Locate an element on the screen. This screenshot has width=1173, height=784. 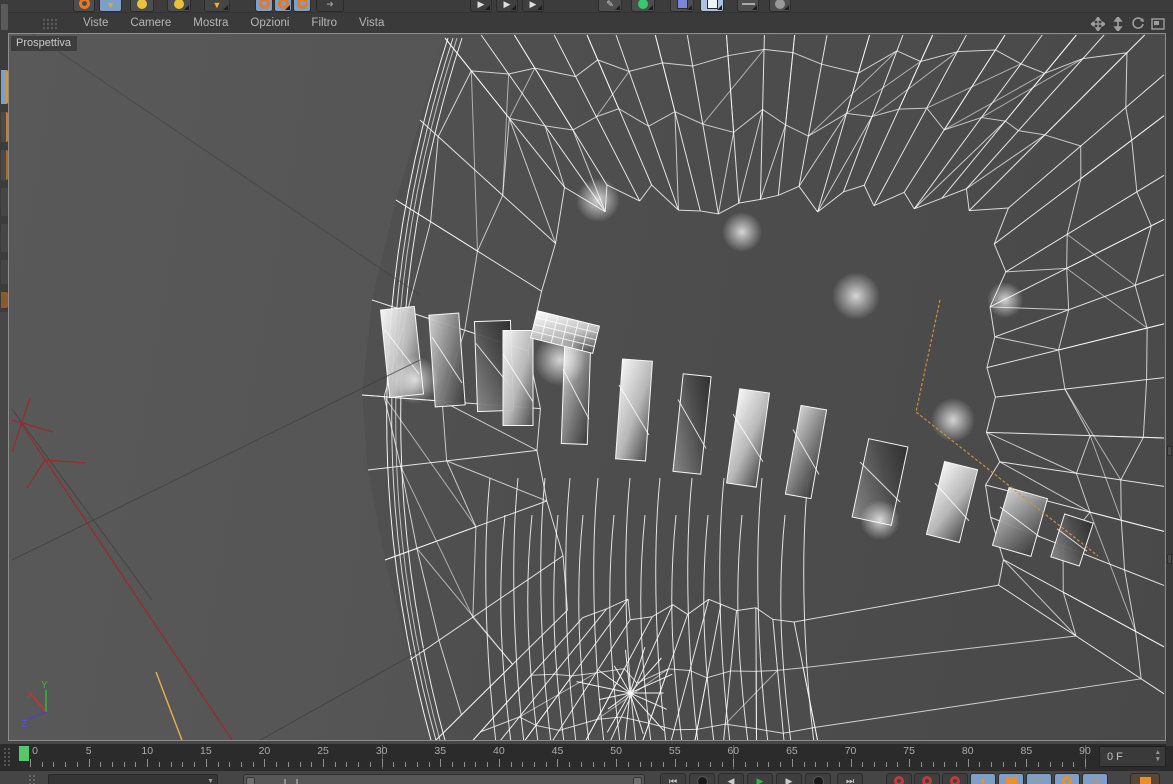
generator-menu-icon: ▶ is located at coordinates (533, 6).